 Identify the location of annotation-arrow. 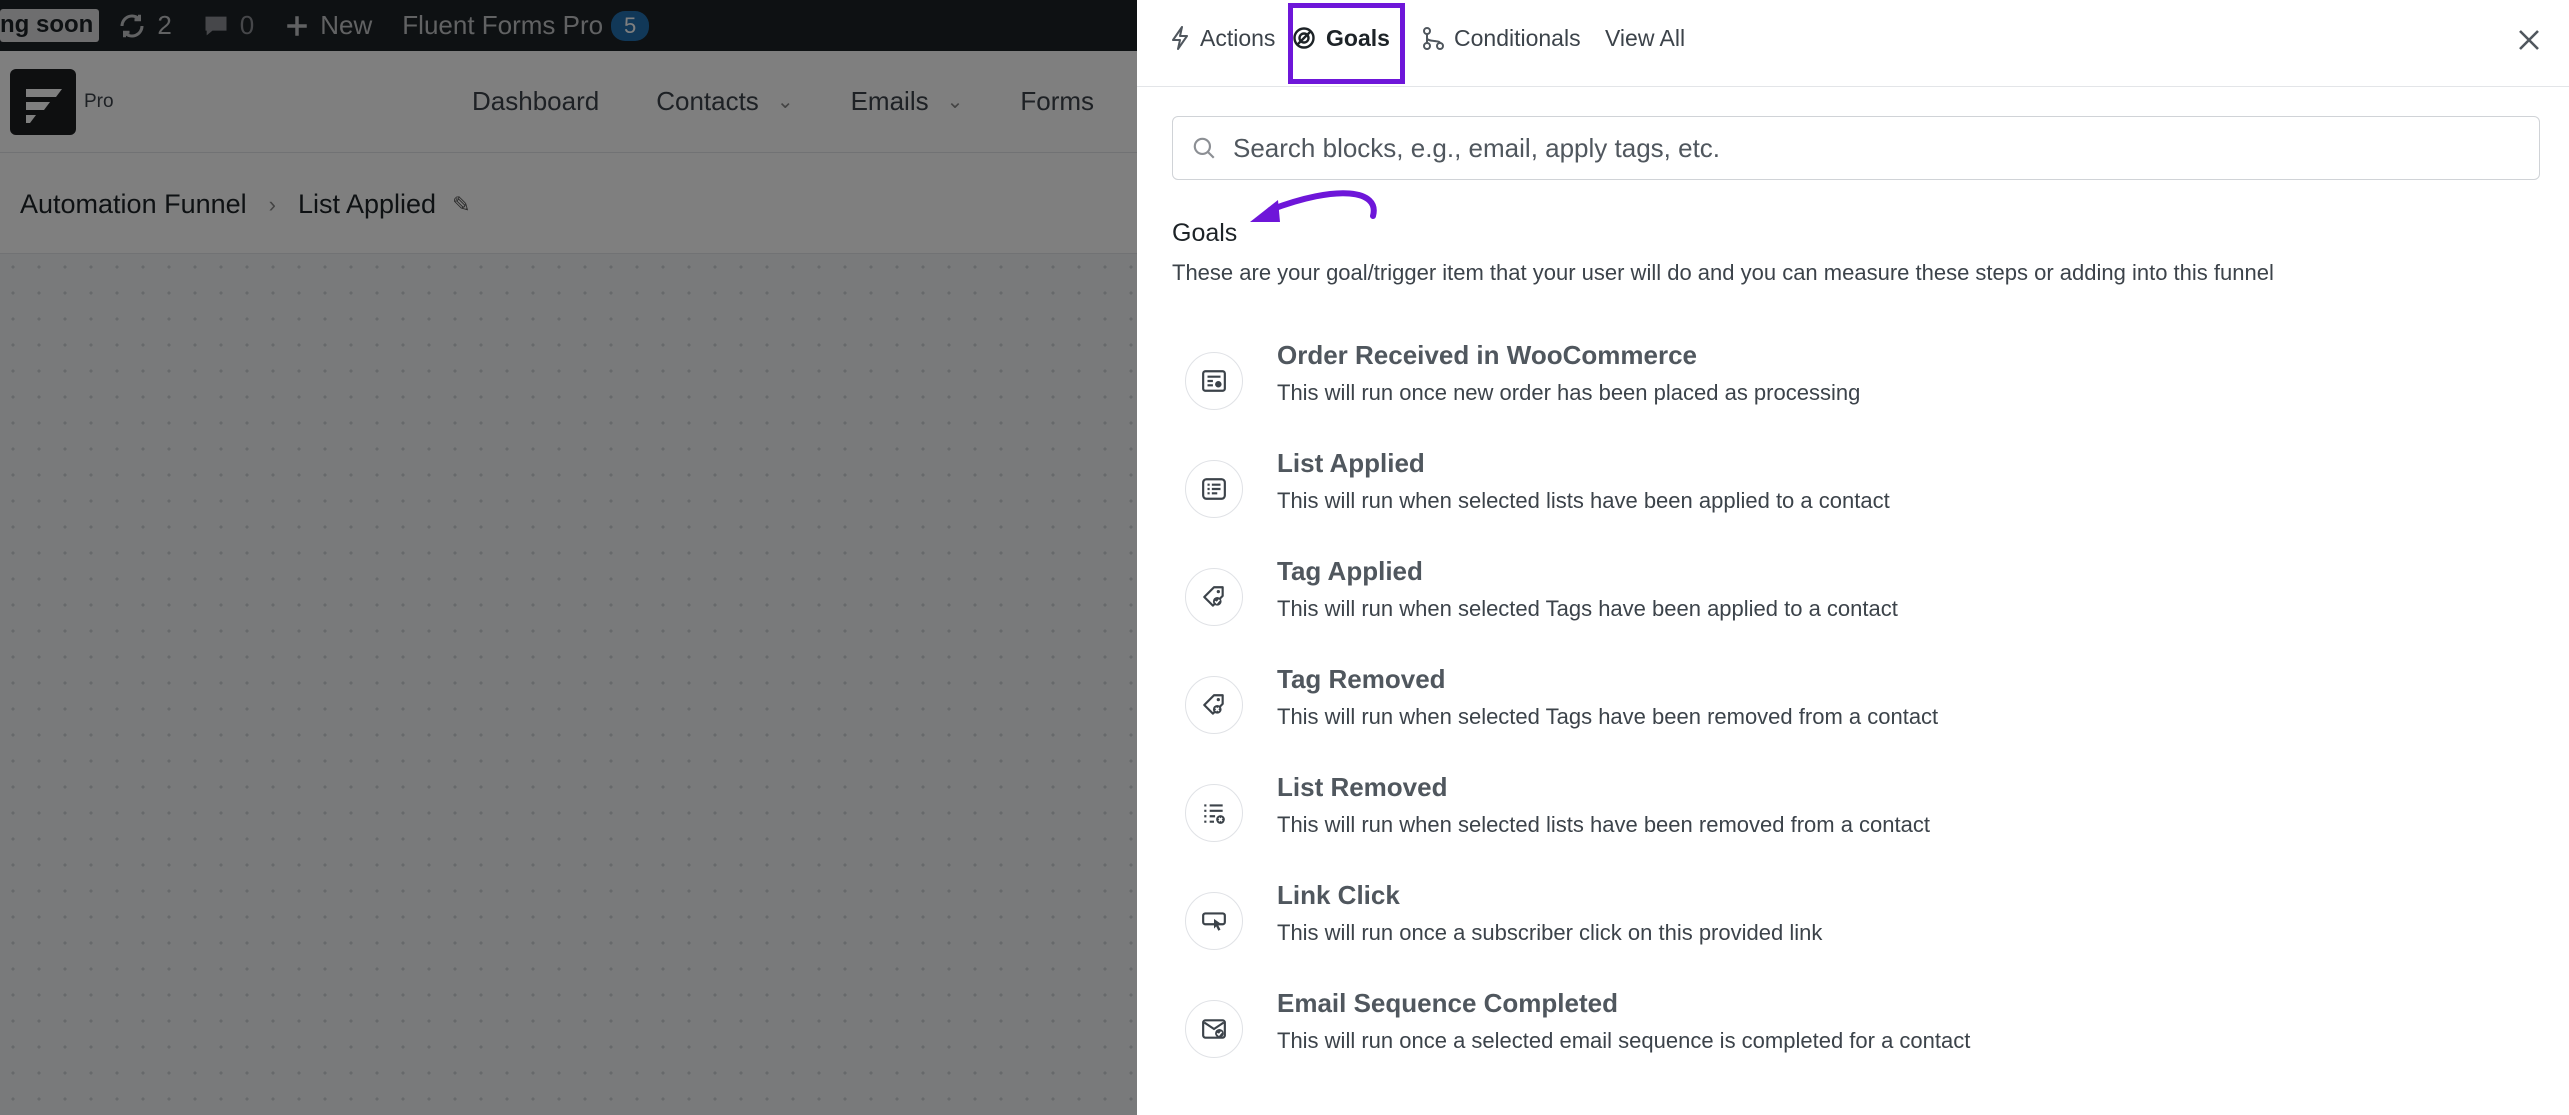
(1313, 206).